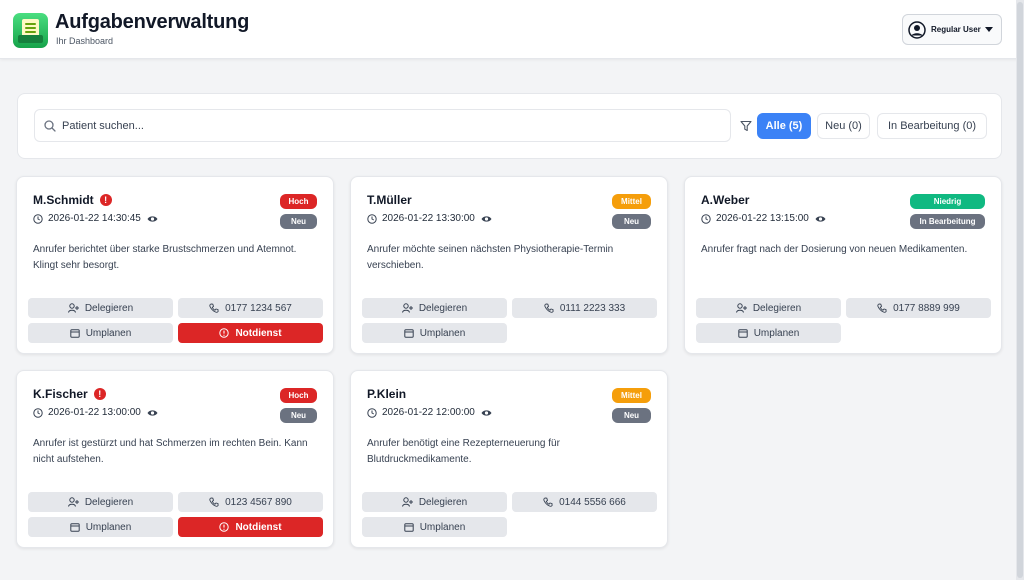  Describe the element at coordinates (60, 394) in the screenshot. I see `patient-name: K.Fischer` at that location.